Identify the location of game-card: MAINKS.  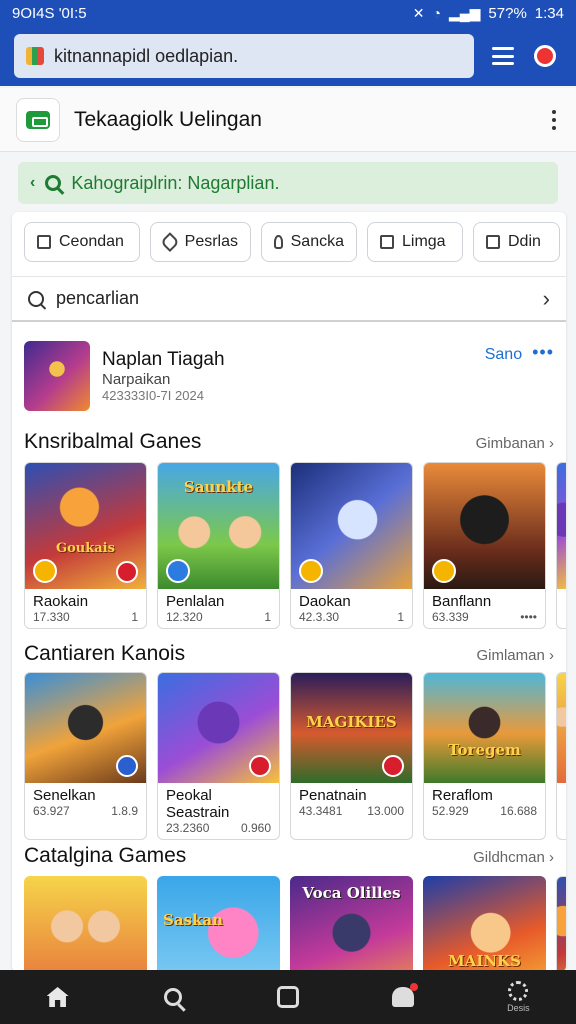
(484, 924).